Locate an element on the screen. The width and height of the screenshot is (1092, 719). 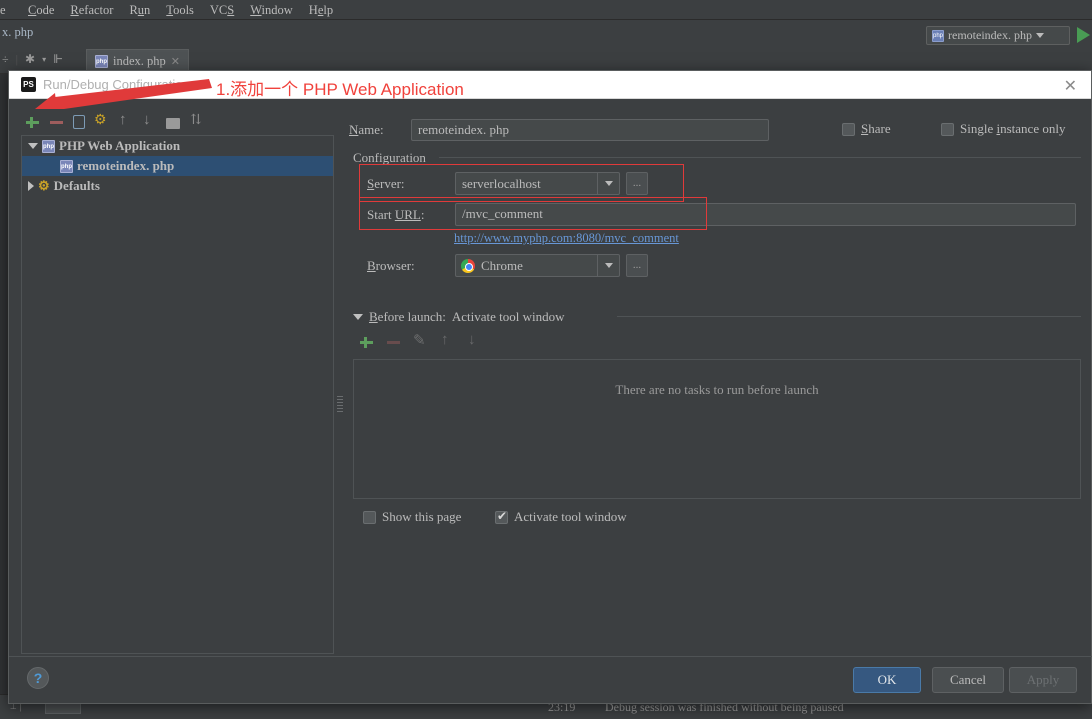
before-launch-toolbar is located at coordinates (420, 340).